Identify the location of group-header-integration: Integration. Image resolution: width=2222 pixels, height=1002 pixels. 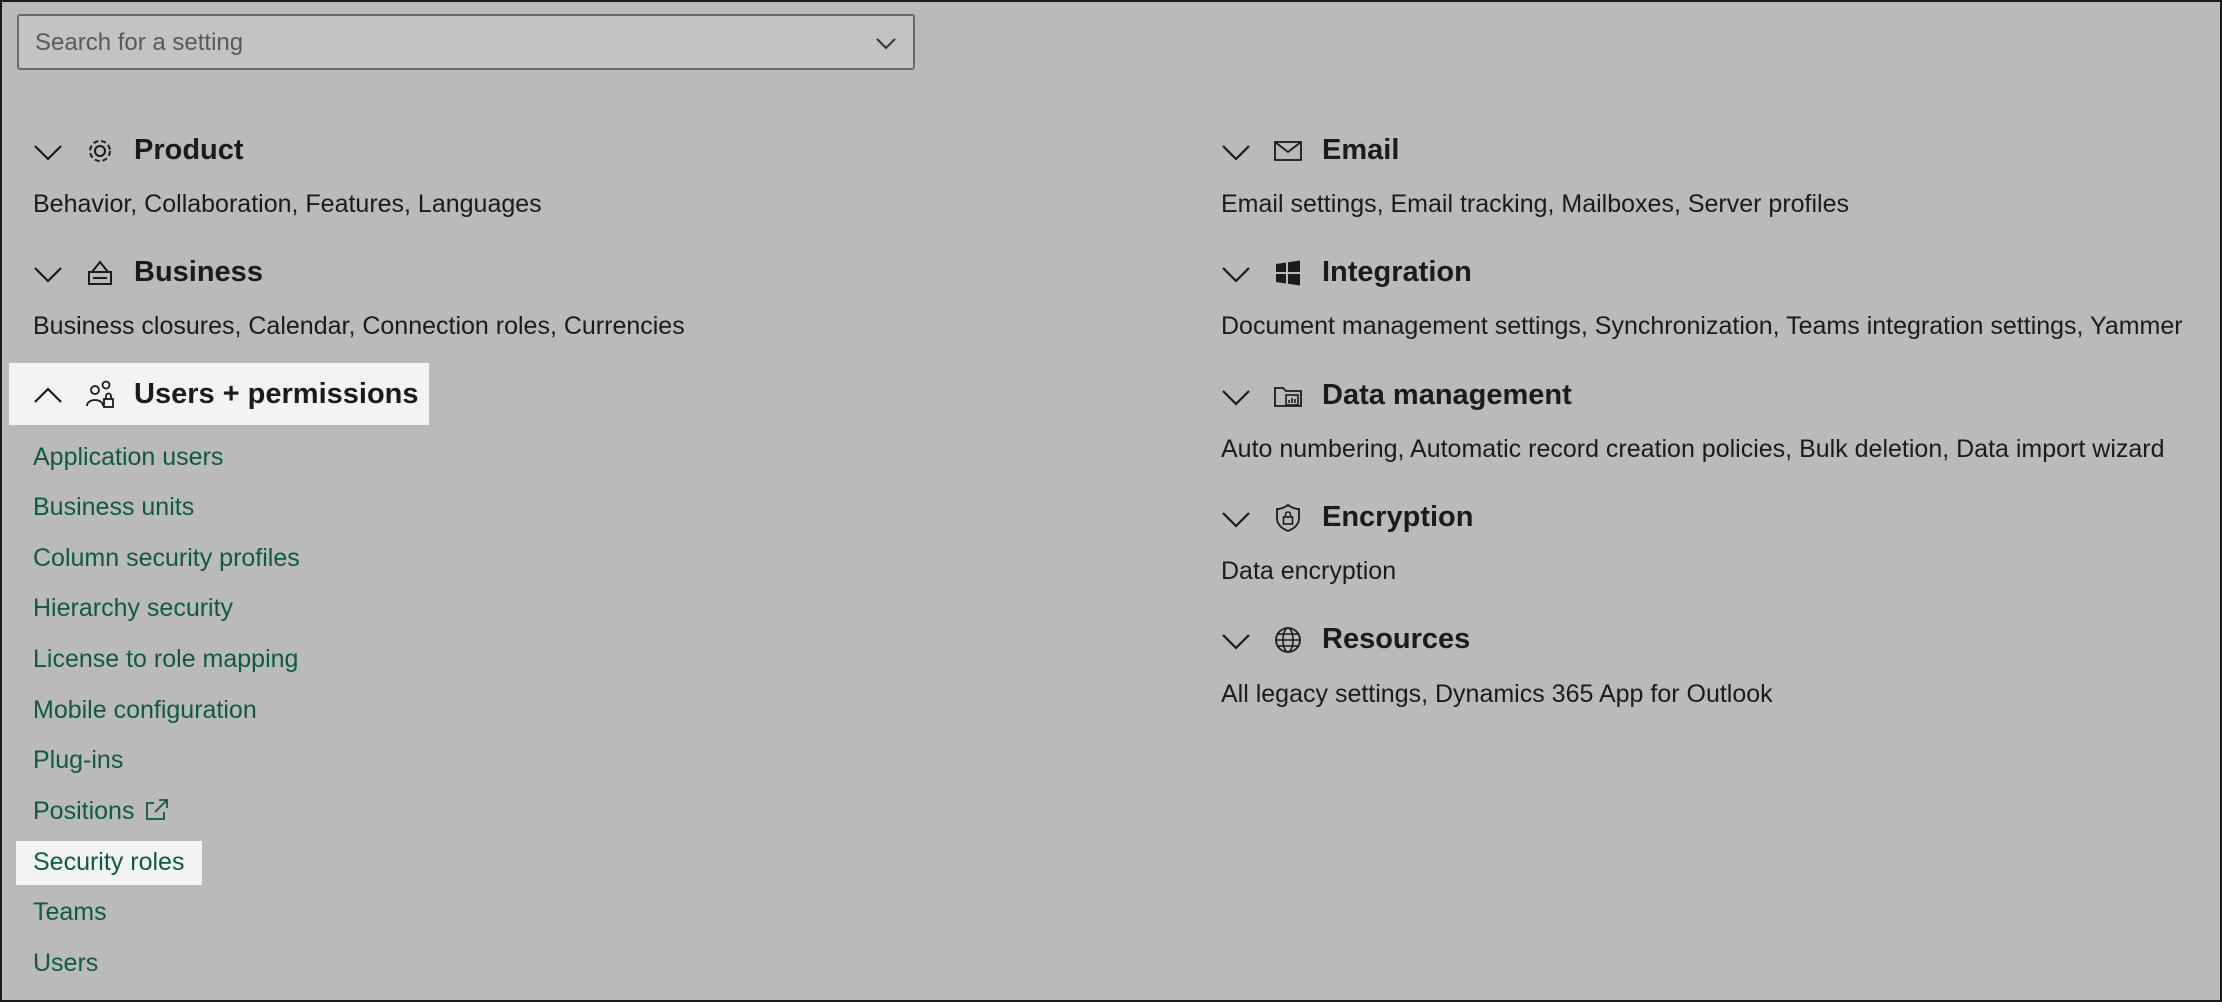
(1420, 274).